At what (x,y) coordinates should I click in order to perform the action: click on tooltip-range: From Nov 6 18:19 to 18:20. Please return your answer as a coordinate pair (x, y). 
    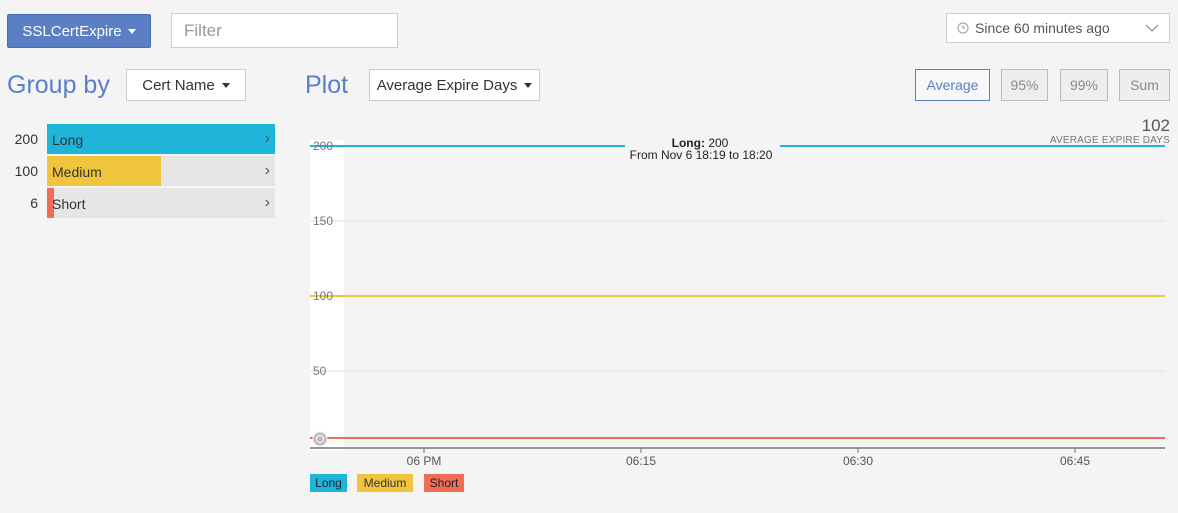
    Looking at the image, I should click on (701, 155).